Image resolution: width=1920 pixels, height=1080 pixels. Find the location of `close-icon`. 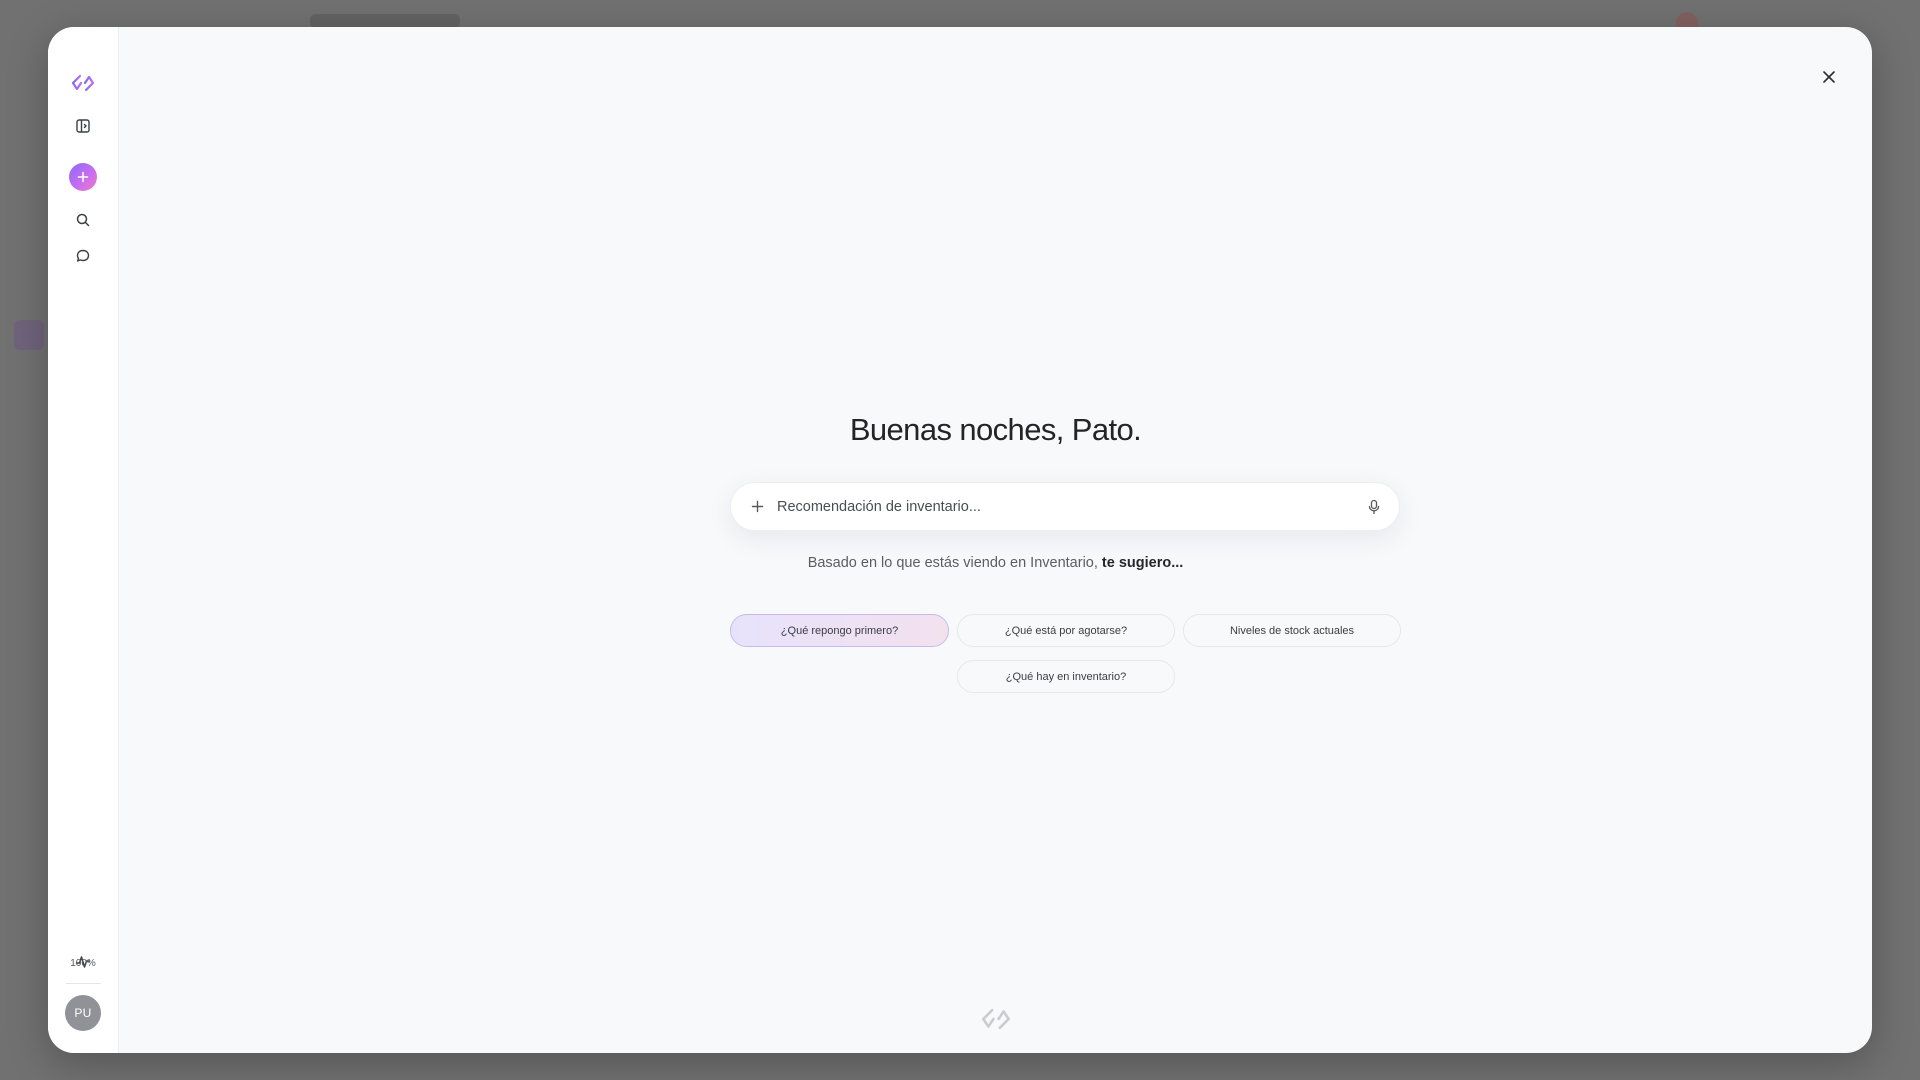

close-icon is located at coordinates (1829, 77).